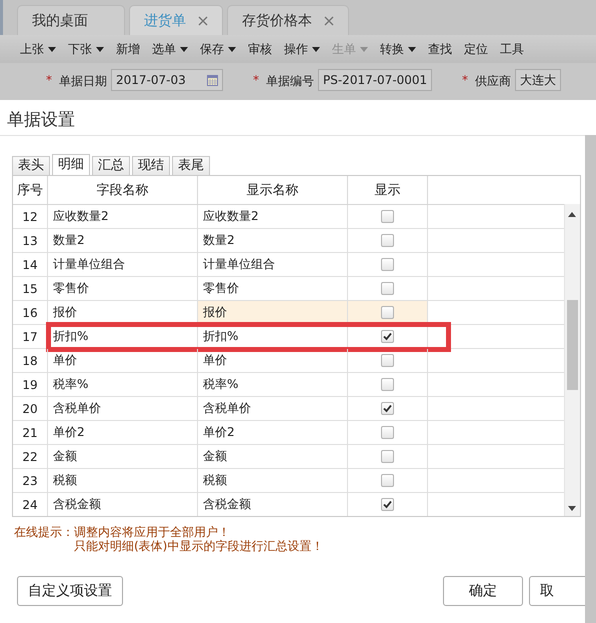 The image size is (596, 623). Describe the element at coordinates (218, 49) in the screenshot. I see `toolbar-button: 保存` at that location.